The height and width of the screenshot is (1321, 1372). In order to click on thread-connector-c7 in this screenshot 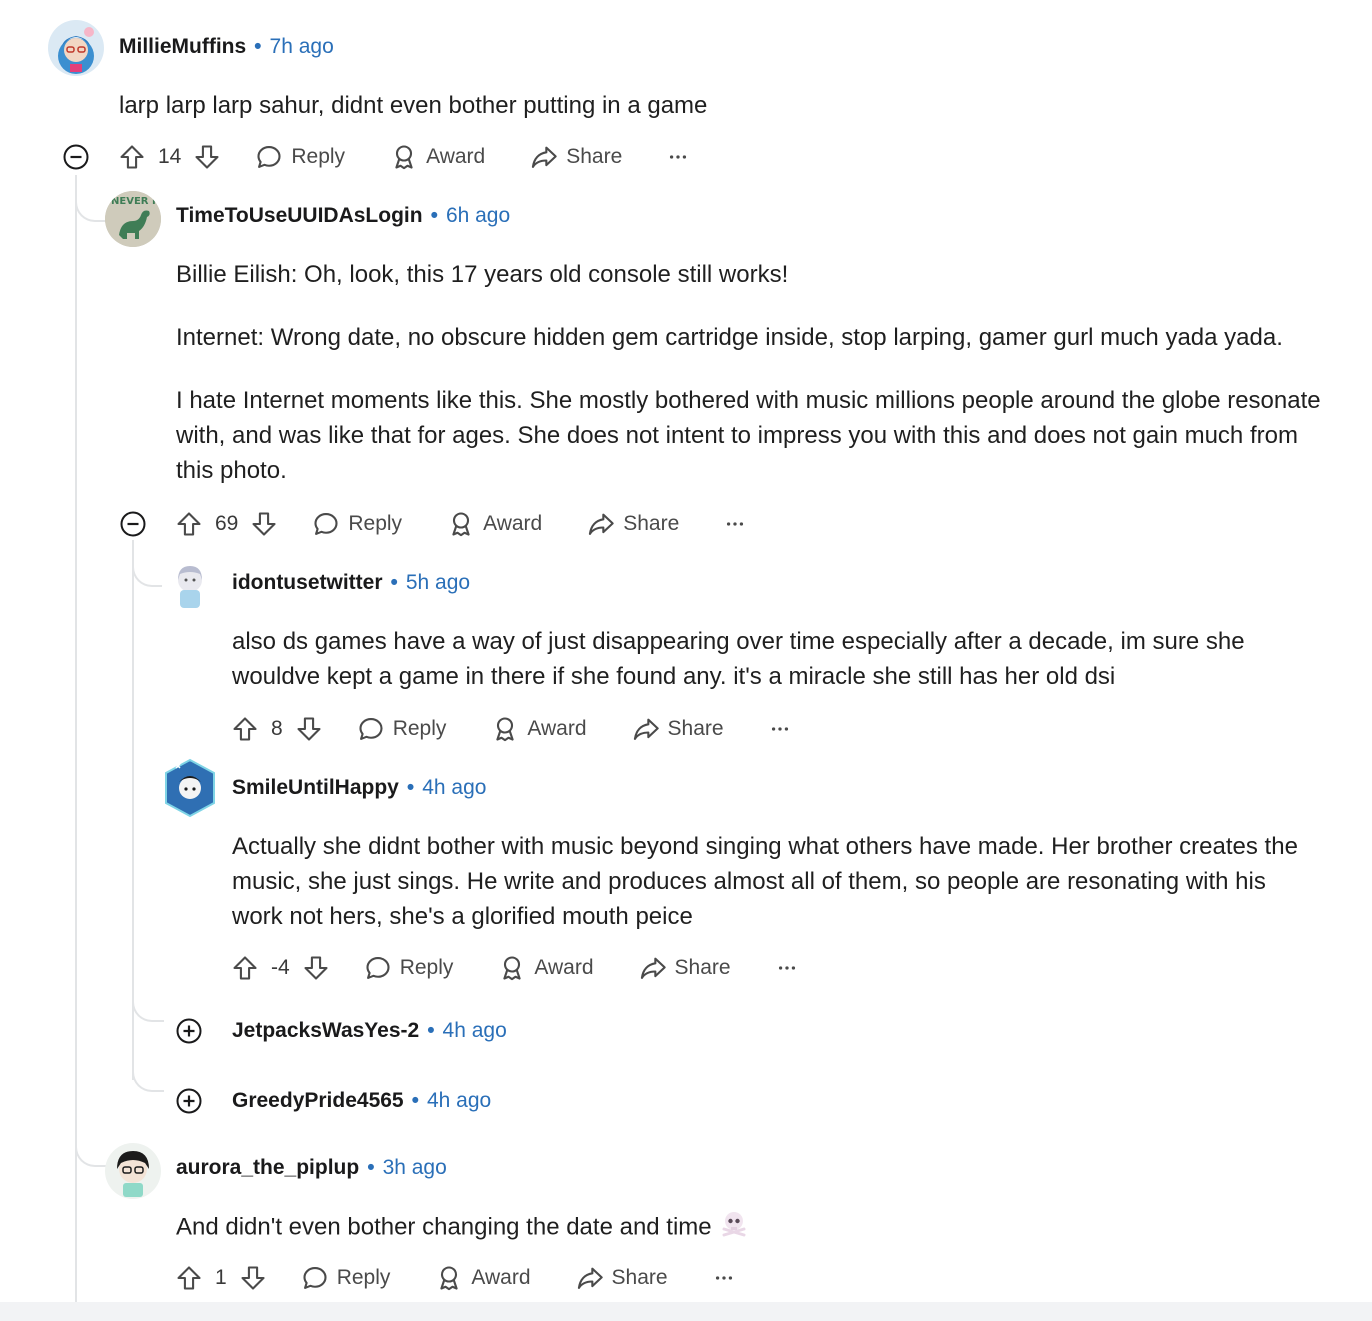, I will do `click(91, 1151)`.